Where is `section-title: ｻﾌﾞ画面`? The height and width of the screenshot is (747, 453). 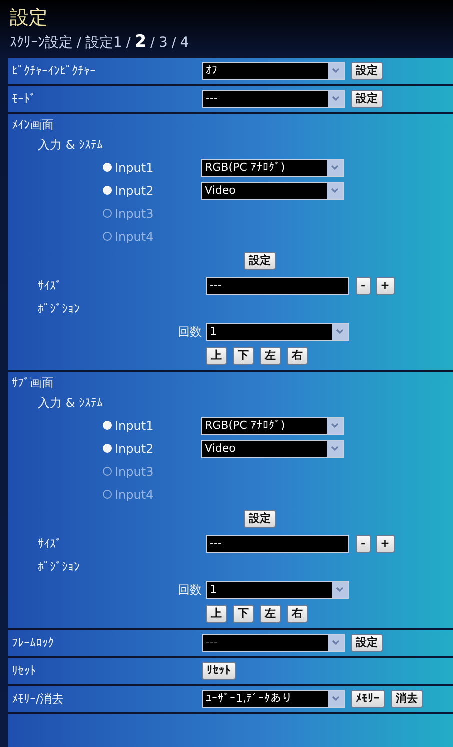
section-title: ｻﾌﾞ画面 is located at coordinates (33, 383).